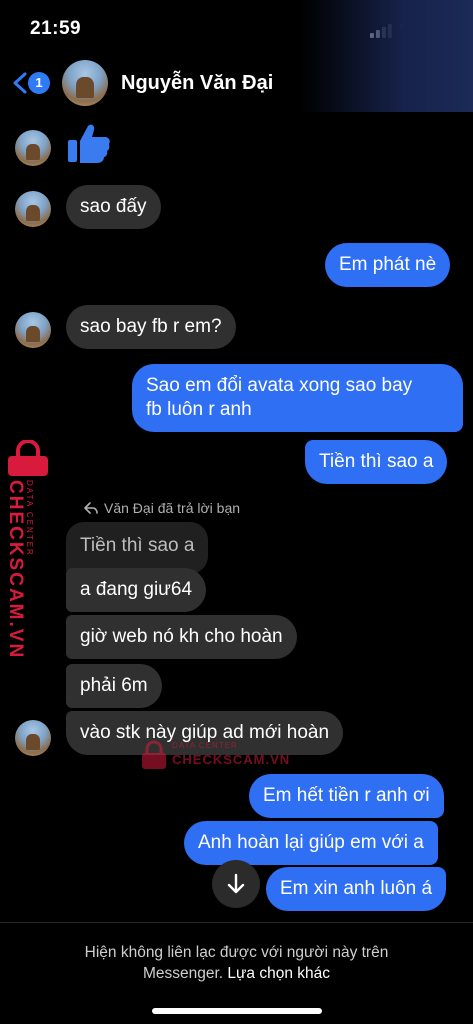  Describe the element at coordinates (183, 973) in the screenshot. I see `notice-line2: Messenger.` at that location.